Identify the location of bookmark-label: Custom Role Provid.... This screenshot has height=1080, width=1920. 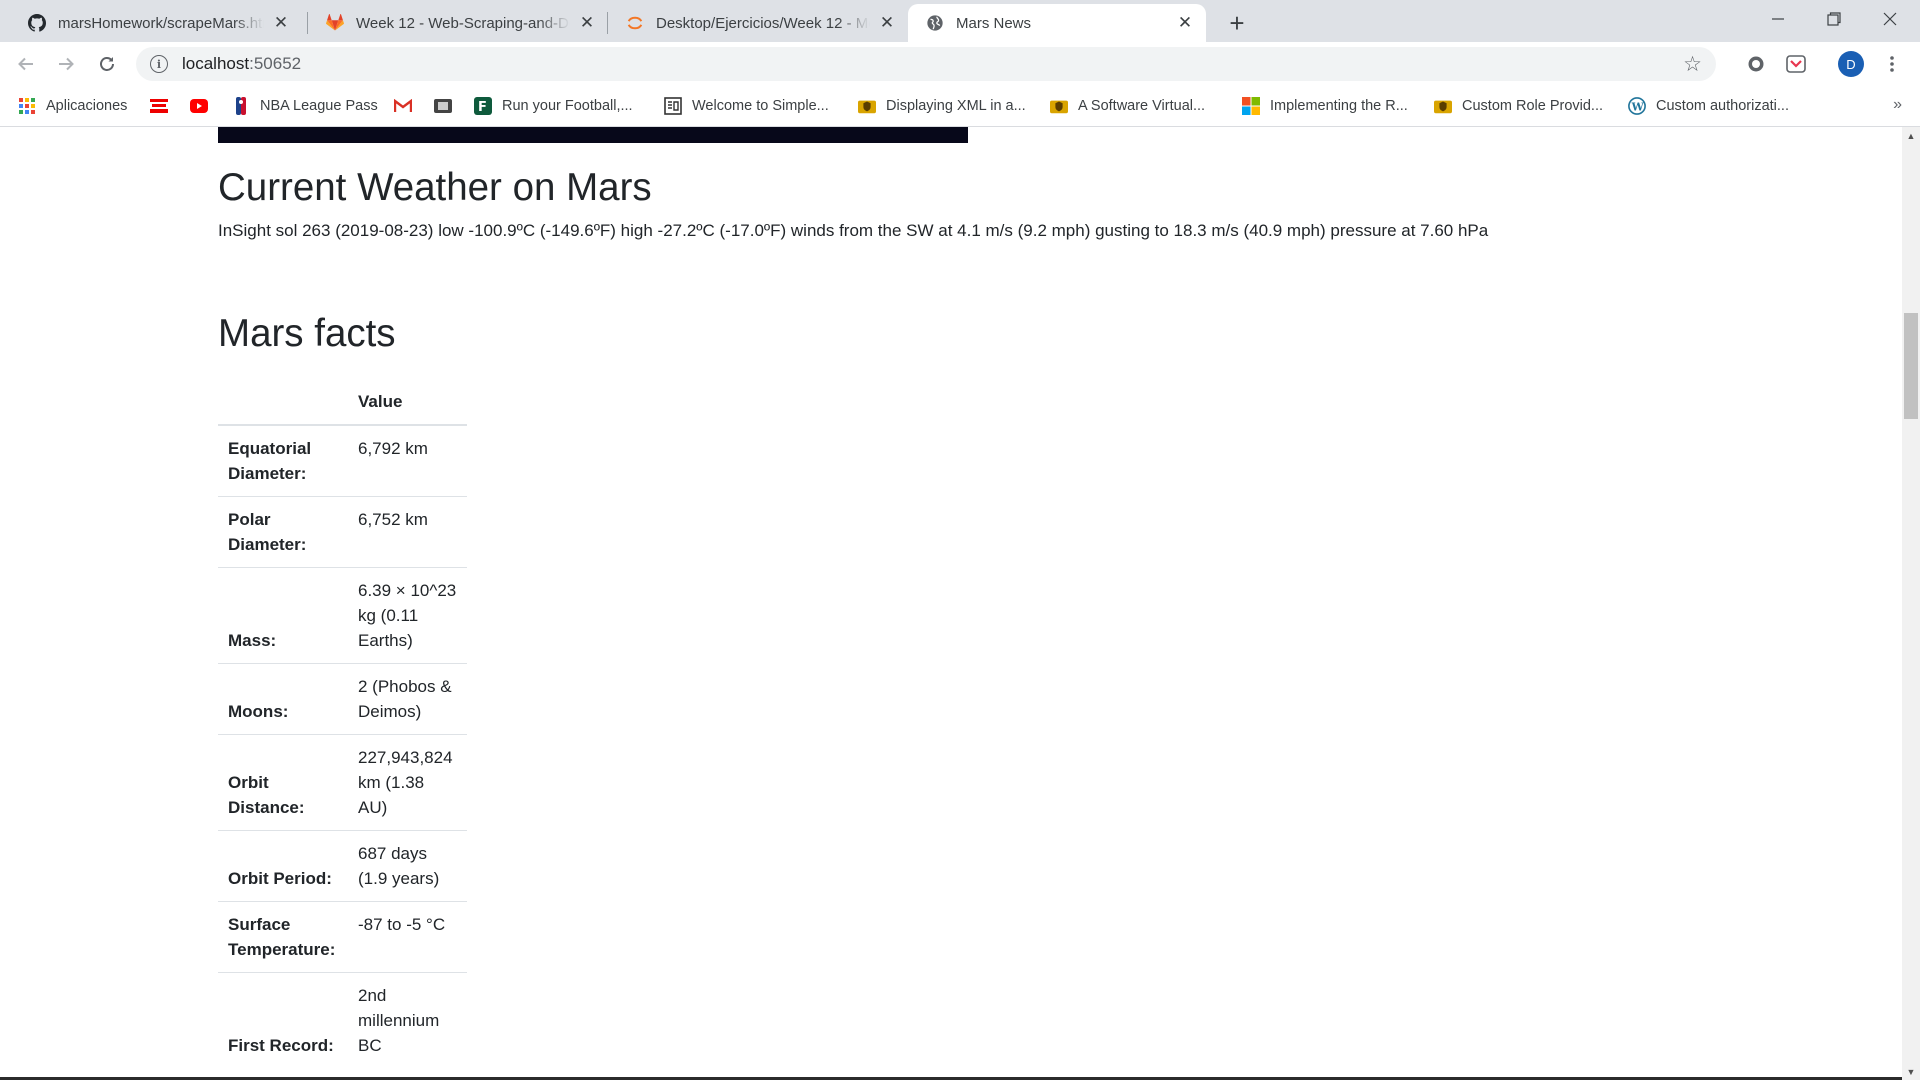
(1533, 106).